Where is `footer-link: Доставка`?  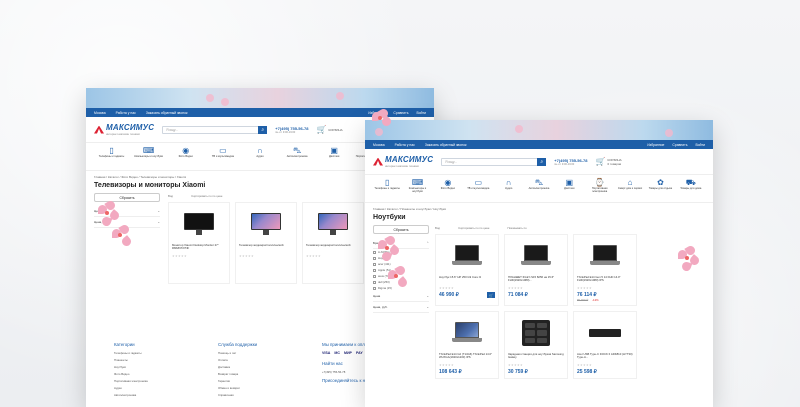
footer-link: Доставка is located at coordinates (260, 367).